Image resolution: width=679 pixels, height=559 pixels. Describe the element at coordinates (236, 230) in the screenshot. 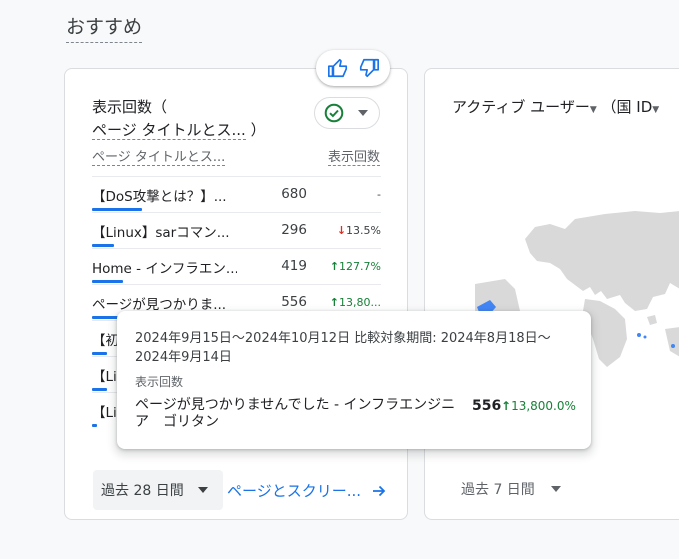

I see `table-row: 【Linux】sarコマン... 296 ↓13.5%` at that location.